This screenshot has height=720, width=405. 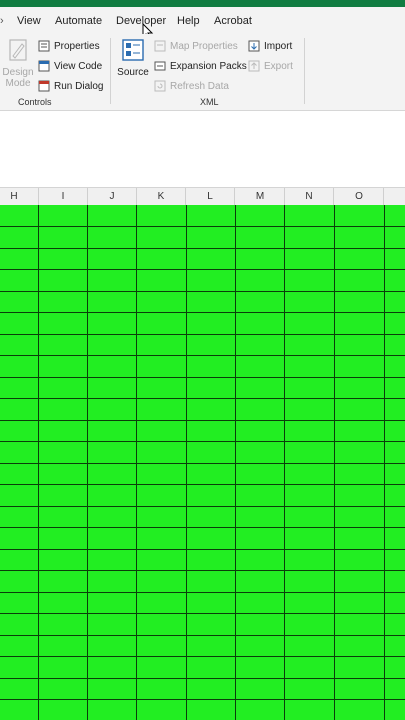 I want to click on column-header-l: L, so click(x=210, y=196).